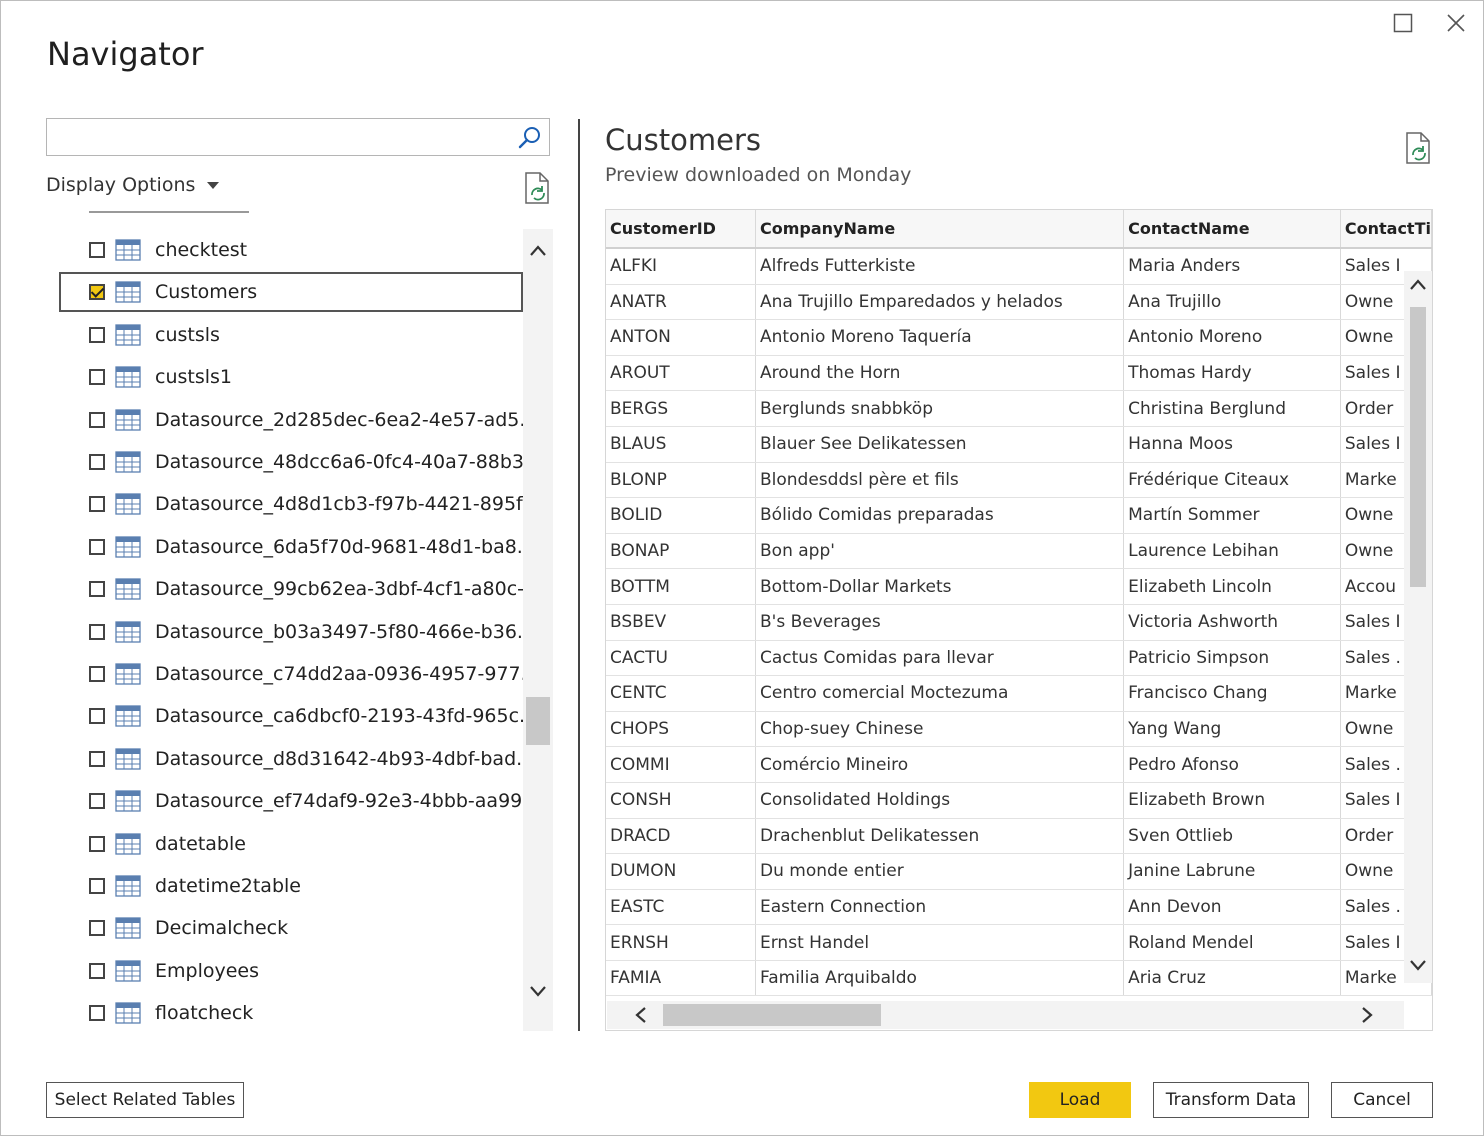 This screenshot has height=1136, width=1484. I want to click on search-input, so click(287, 137).